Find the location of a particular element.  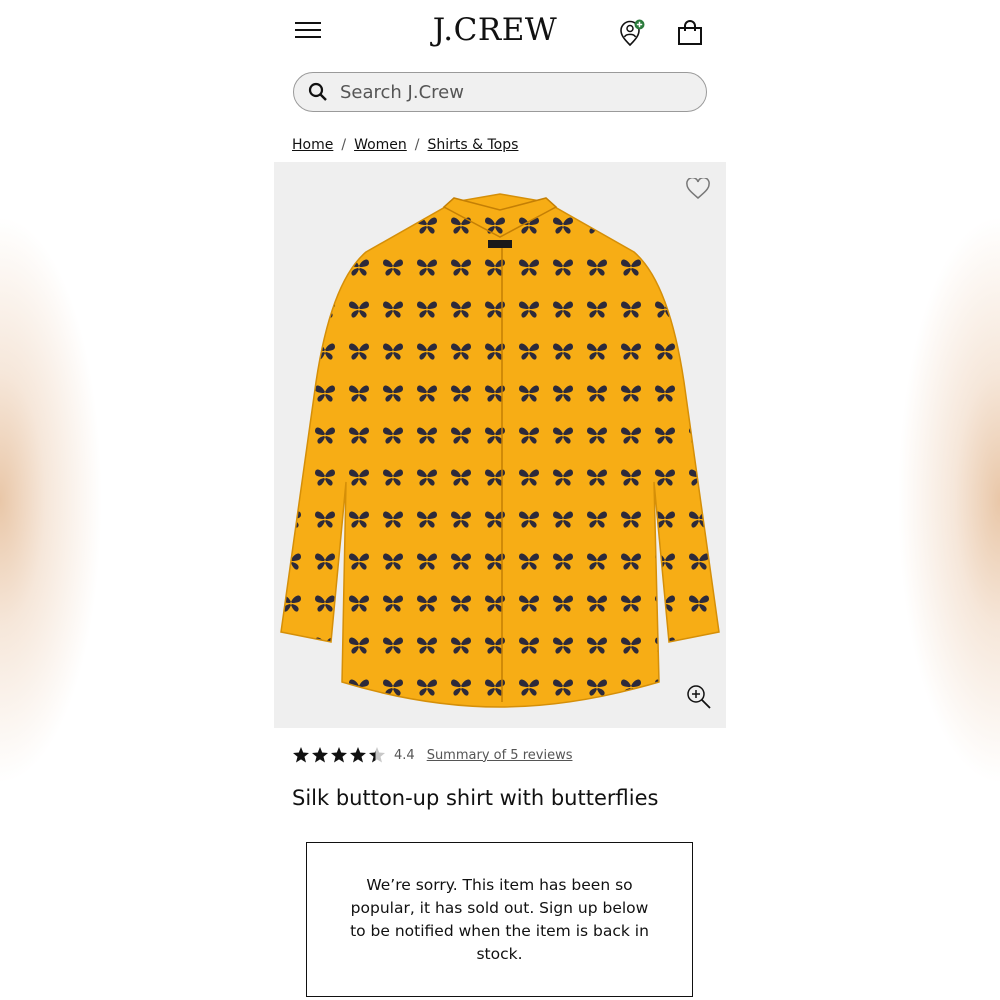

search-input is located at coordinates (510, 92).